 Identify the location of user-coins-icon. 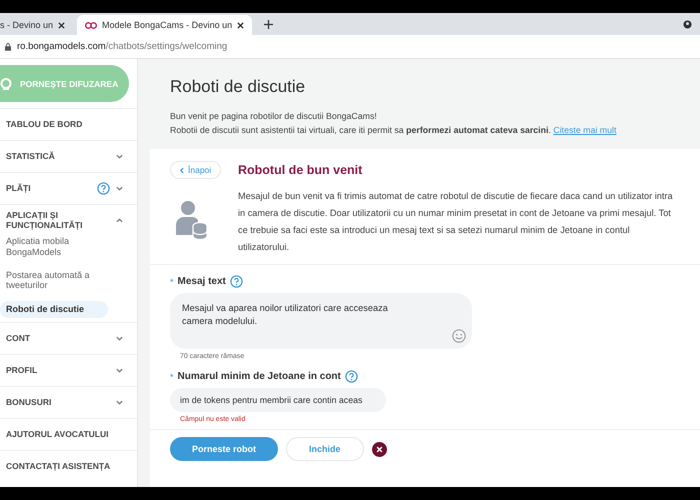
(192, 220).